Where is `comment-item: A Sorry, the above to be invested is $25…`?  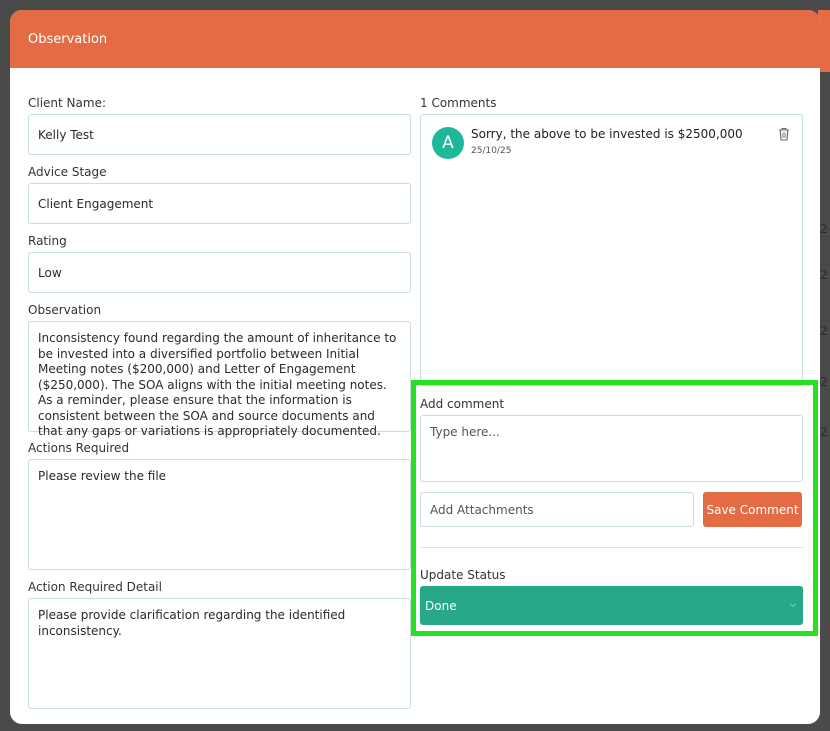 comment-item: A Sorry, the above to be invested is $25… is located at coordinates (611, 143).